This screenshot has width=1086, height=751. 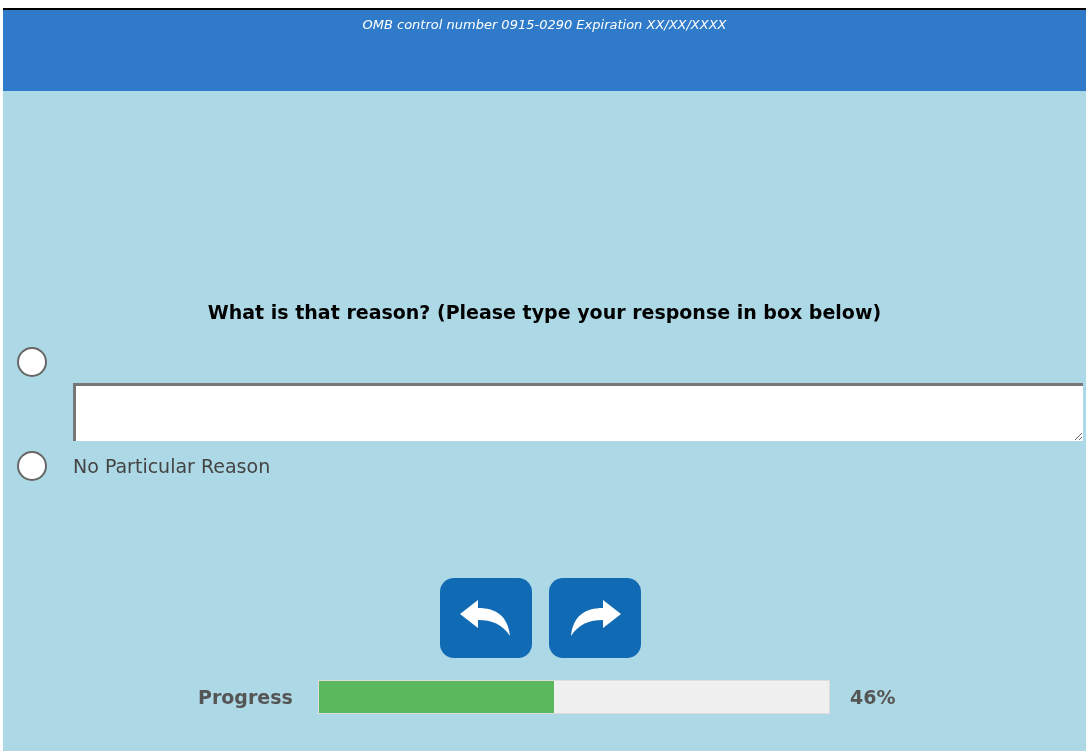 What do you see at coordinates (595, 618) in the screenshot?
I see `next-button` at bounding box center [595, 618].